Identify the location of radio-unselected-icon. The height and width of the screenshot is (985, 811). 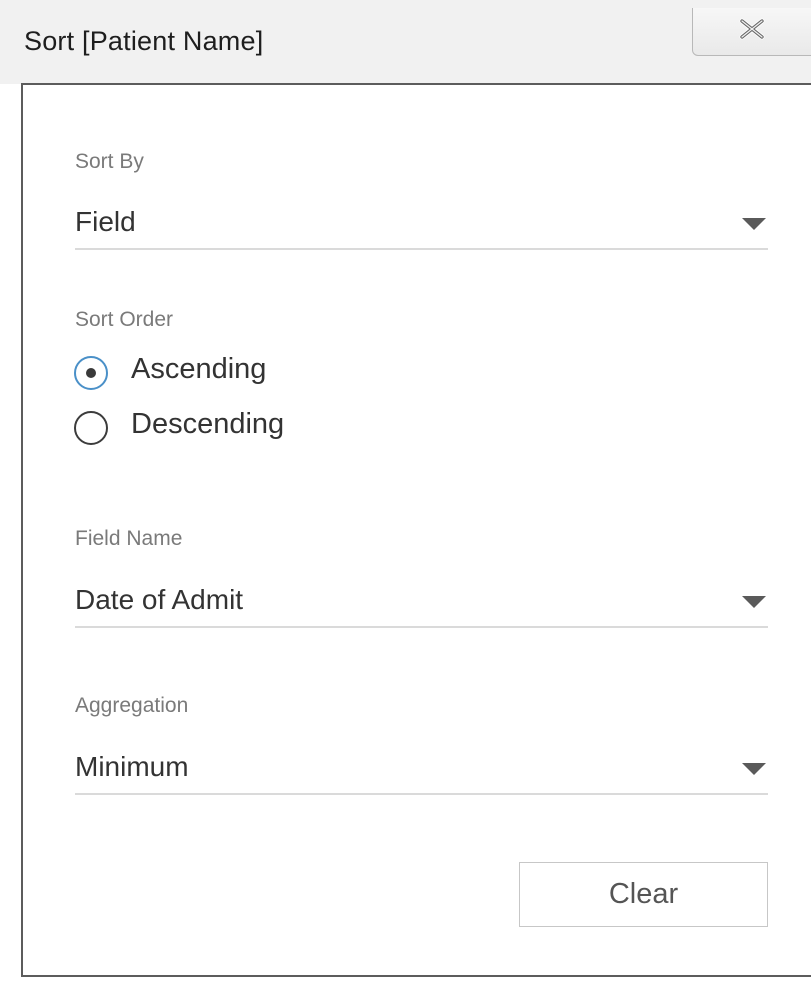
(91, 428).